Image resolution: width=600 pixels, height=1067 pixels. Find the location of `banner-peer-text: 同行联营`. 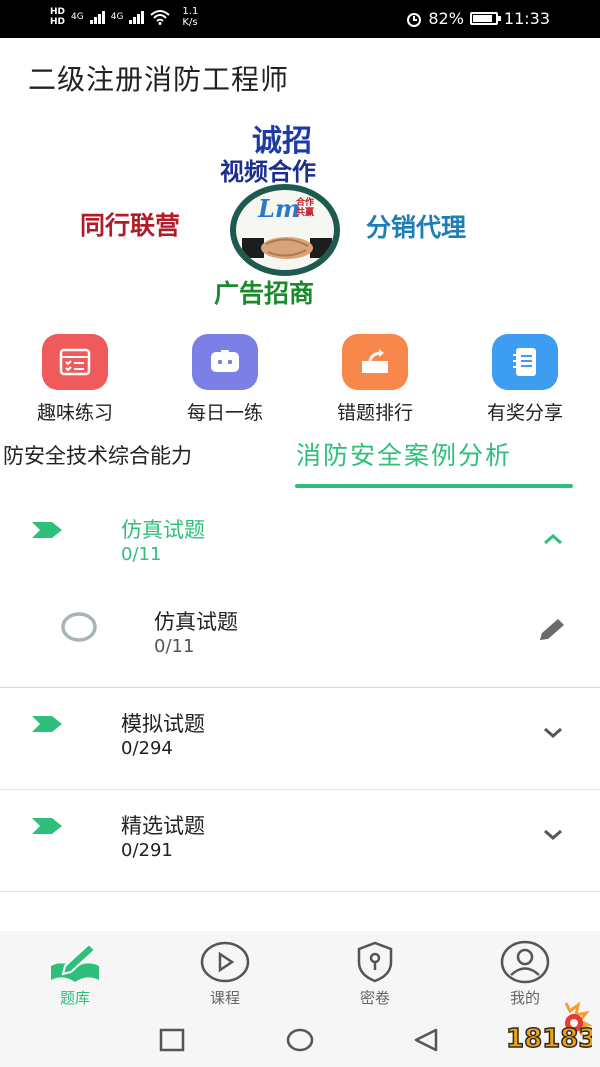

banner-peer-text: 同行联营 is located at coordinates (130, 225).